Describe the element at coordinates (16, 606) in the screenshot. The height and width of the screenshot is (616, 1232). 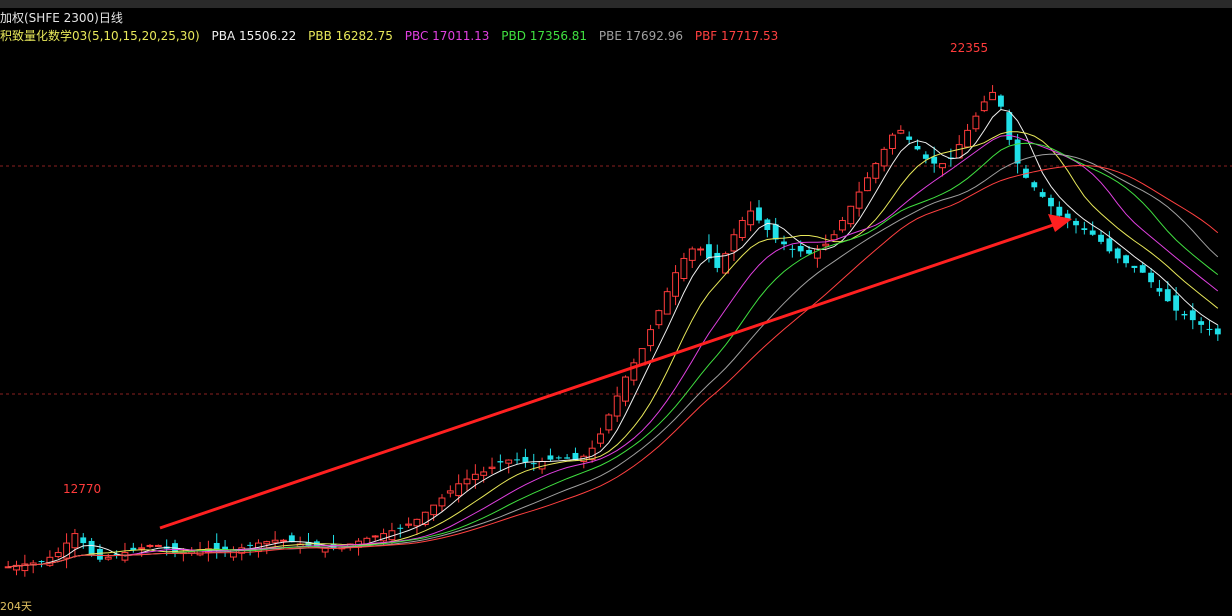
I see `days-label: 204天` at that location.